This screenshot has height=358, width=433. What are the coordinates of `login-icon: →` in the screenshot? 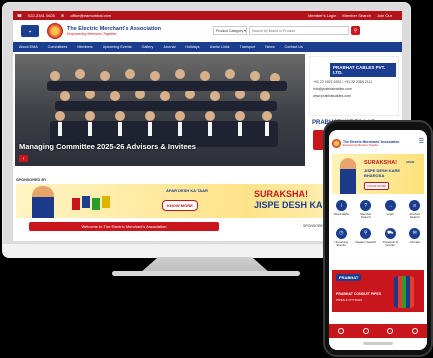 It's located at (390, 205).